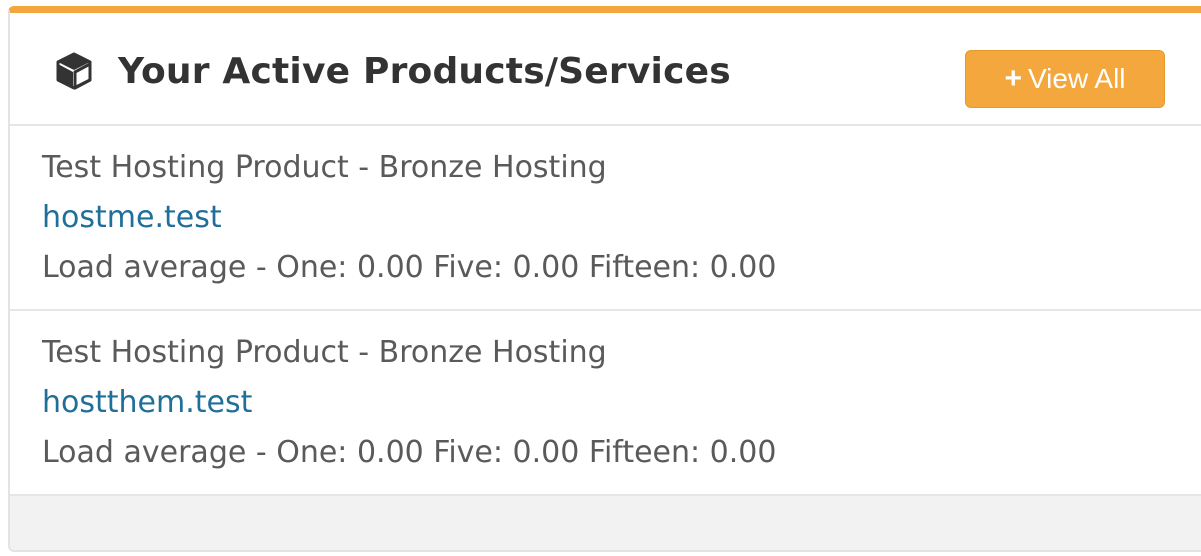 The width and height of the screenshot is (1201, 556). What do you see at coordinates (132, 217) in the screenshot?
I see `domain-link: hostme.test` at bounding box center [132, 217].